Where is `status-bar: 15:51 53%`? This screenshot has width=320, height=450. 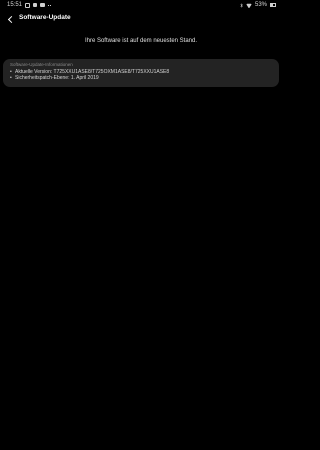 status-bar: 15:51 53% is located at coordinates (141, 5).